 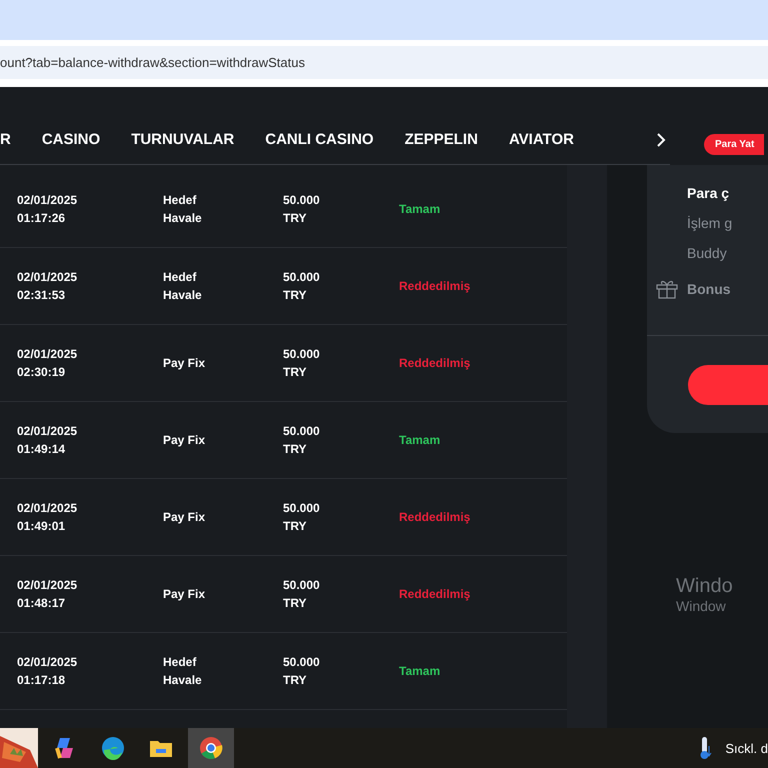 What do you see at coordinates (47, 517) in the screenshot?
I see `date-cell-text: 02/01/2025 01:49:01` at bounding box center [47, 517].